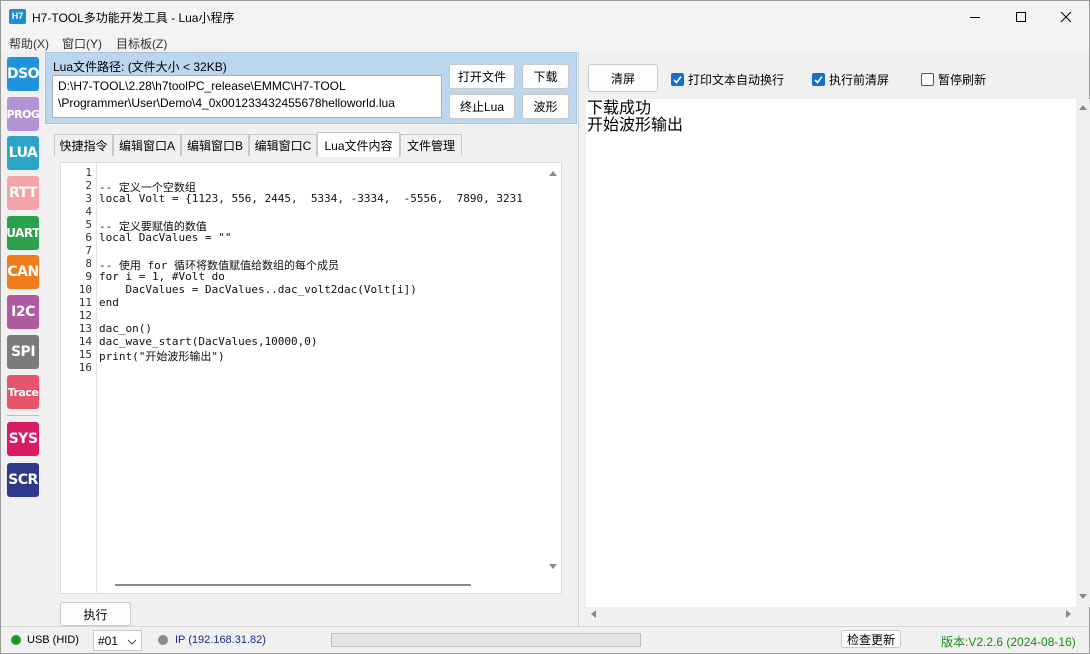 Image resolution: width=1090 pixels, height=654 pixels. What do you see at coordinates (482, 76) in the screenshot?
I see `open-file-button: 打开文件` at bounding box center [482, 76].